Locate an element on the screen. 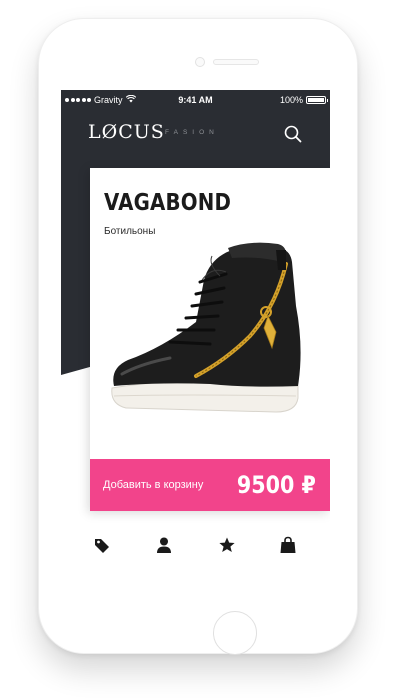 The width and height of the screenshot is (400, 700). navbar: LØCUS FASION is located at coordinates (195, 134).